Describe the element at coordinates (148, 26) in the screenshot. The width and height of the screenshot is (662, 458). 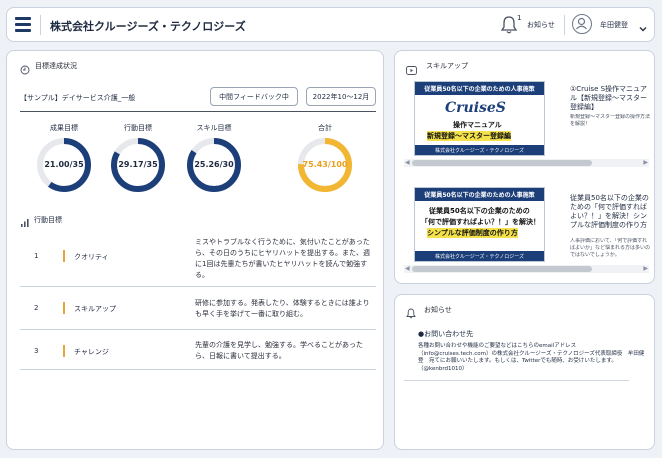
I see `company-name: 株式会社クルージーズ・テクノロジーズ` at that location.